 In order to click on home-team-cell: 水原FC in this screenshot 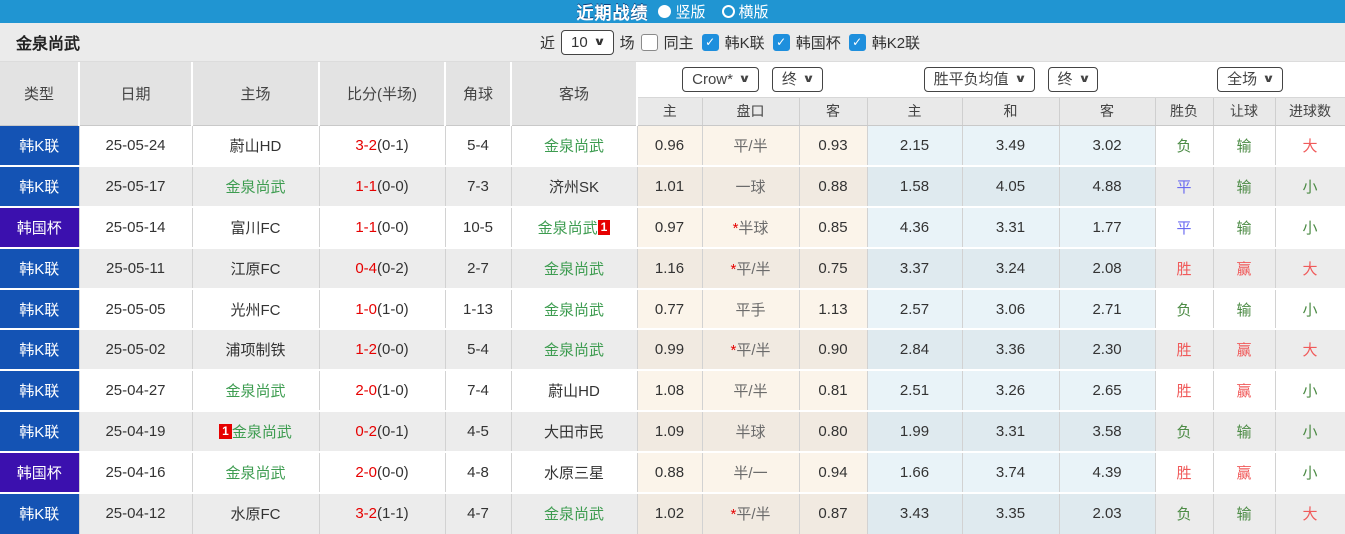, I will do `click(256, 513)`.